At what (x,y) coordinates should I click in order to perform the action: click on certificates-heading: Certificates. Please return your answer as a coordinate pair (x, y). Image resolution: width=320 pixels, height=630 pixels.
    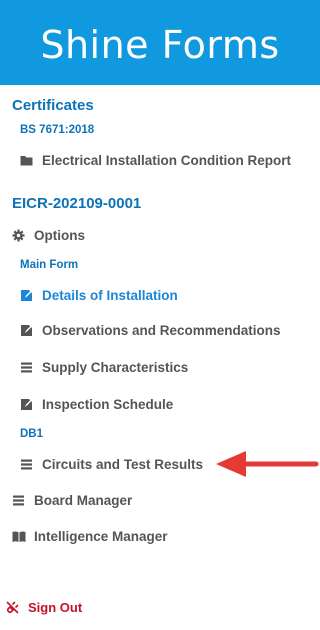
    Looking at the image, I should click on (53, 105).